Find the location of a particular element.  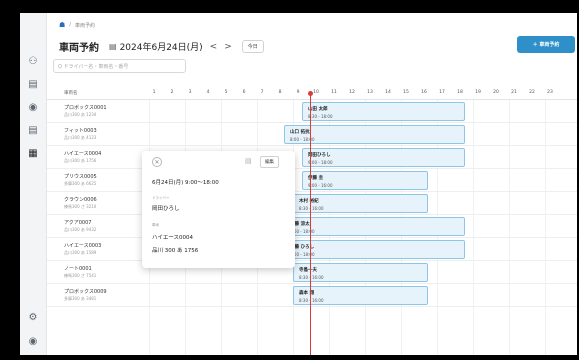

account-icon: ◉ is located at coordinates (33, 341).